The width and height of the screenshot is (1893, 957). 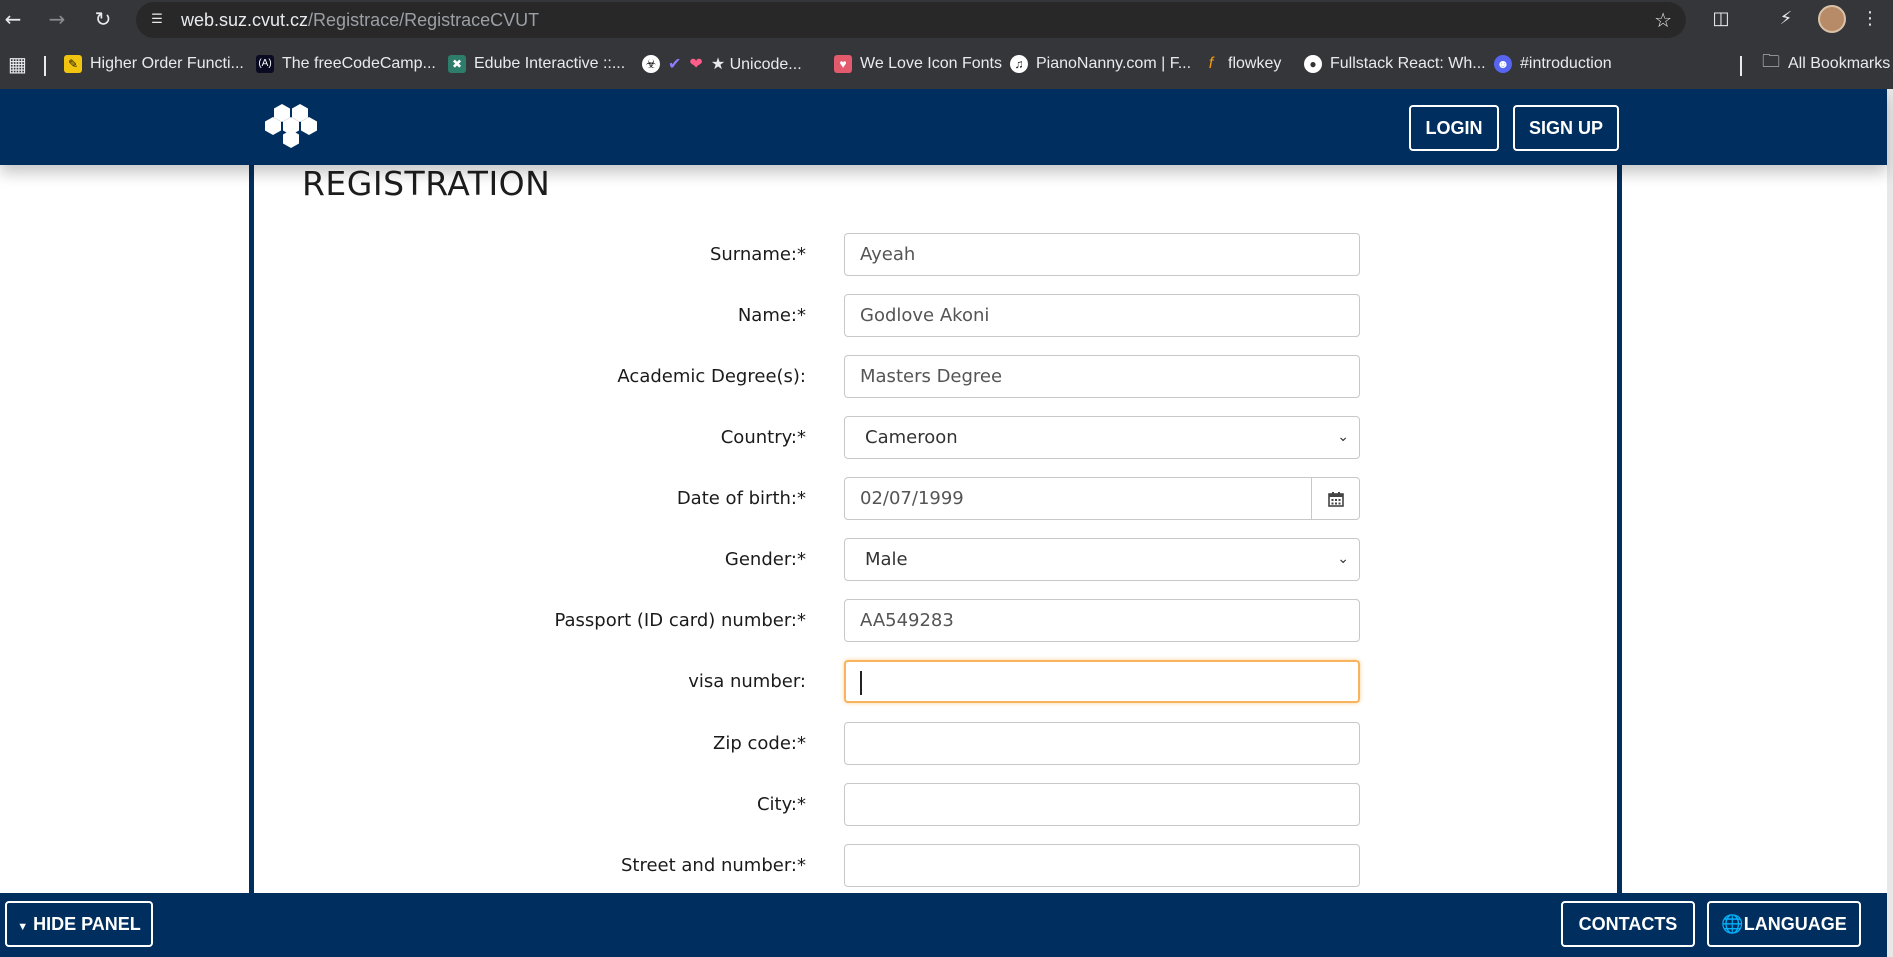 What do you see at coordinates (1102, 498) in the screenshot?
I see `dob-field: 02/07/1999` at bounding box center [1102, 498].